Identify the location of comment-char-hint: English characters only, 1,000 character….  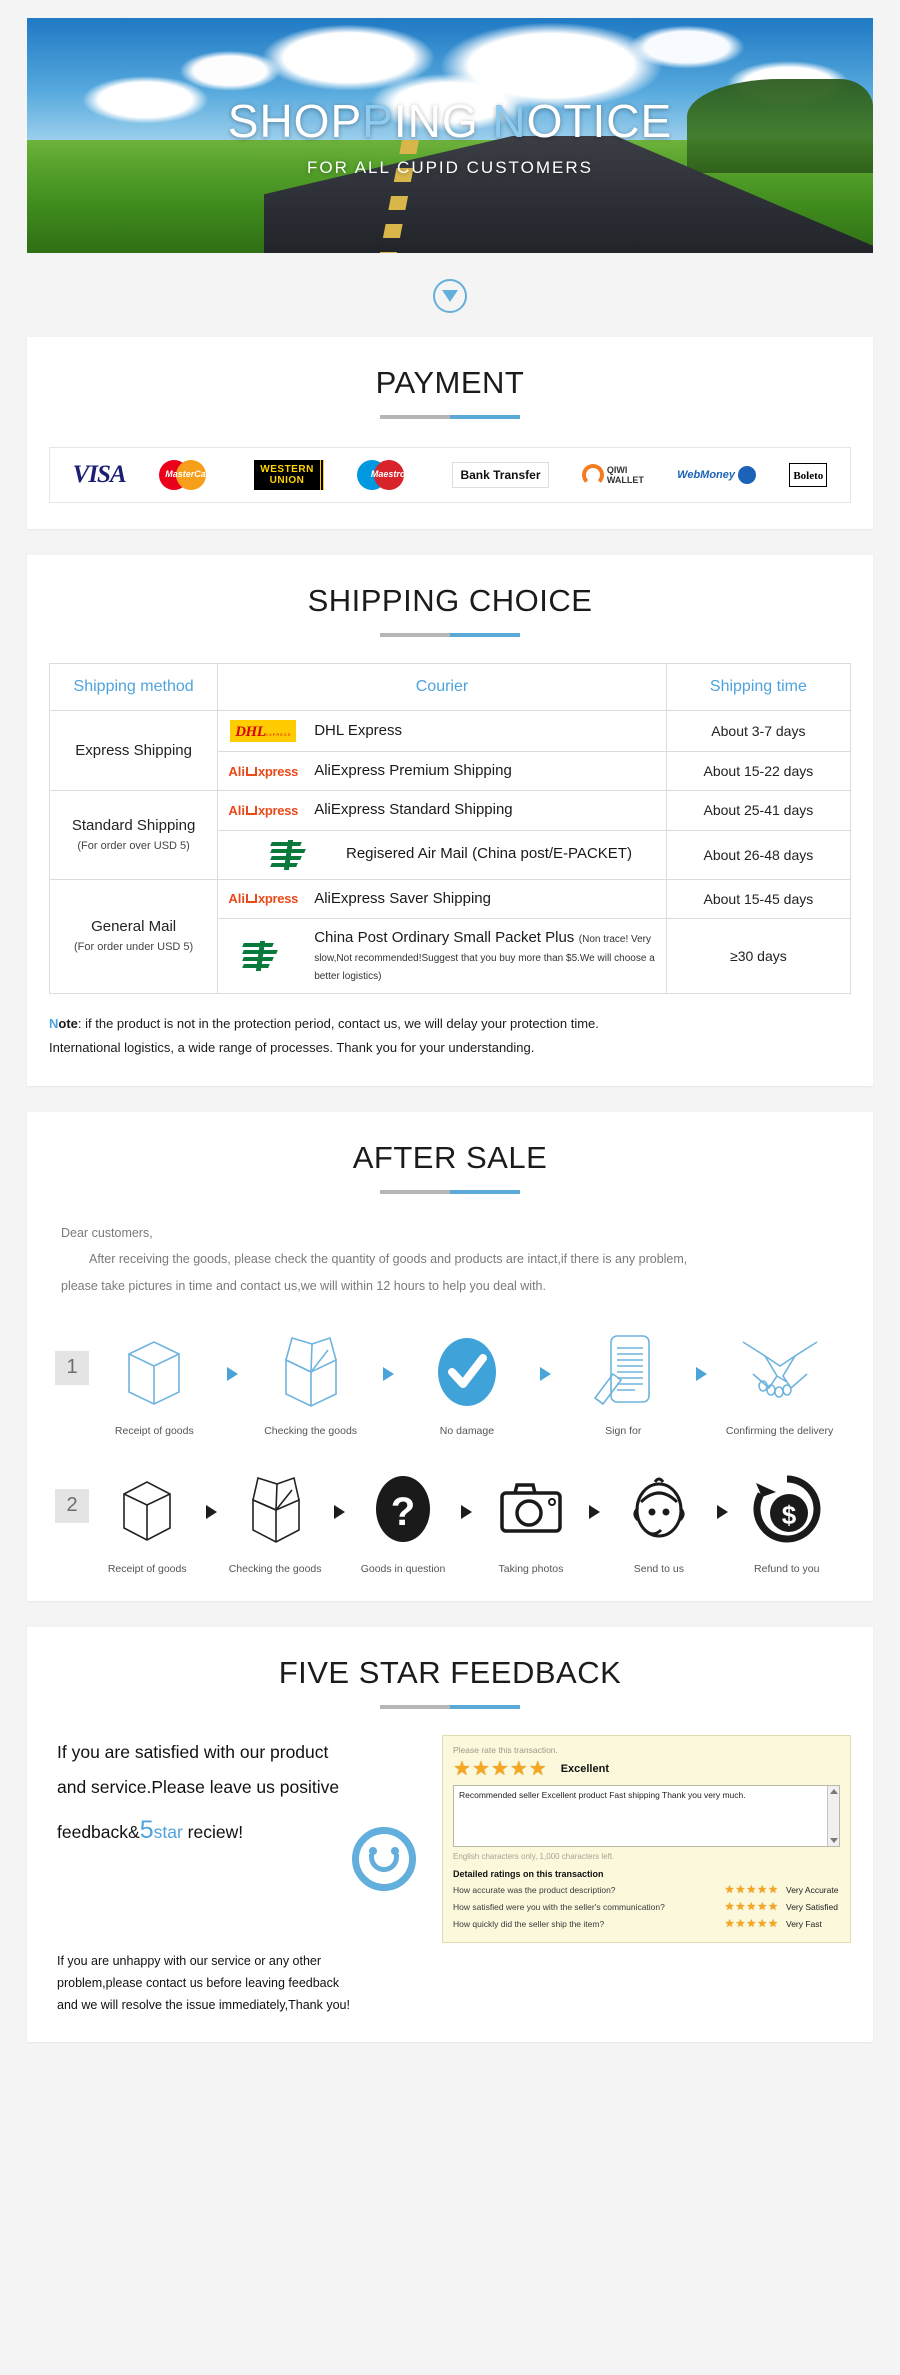
(534, 1856).